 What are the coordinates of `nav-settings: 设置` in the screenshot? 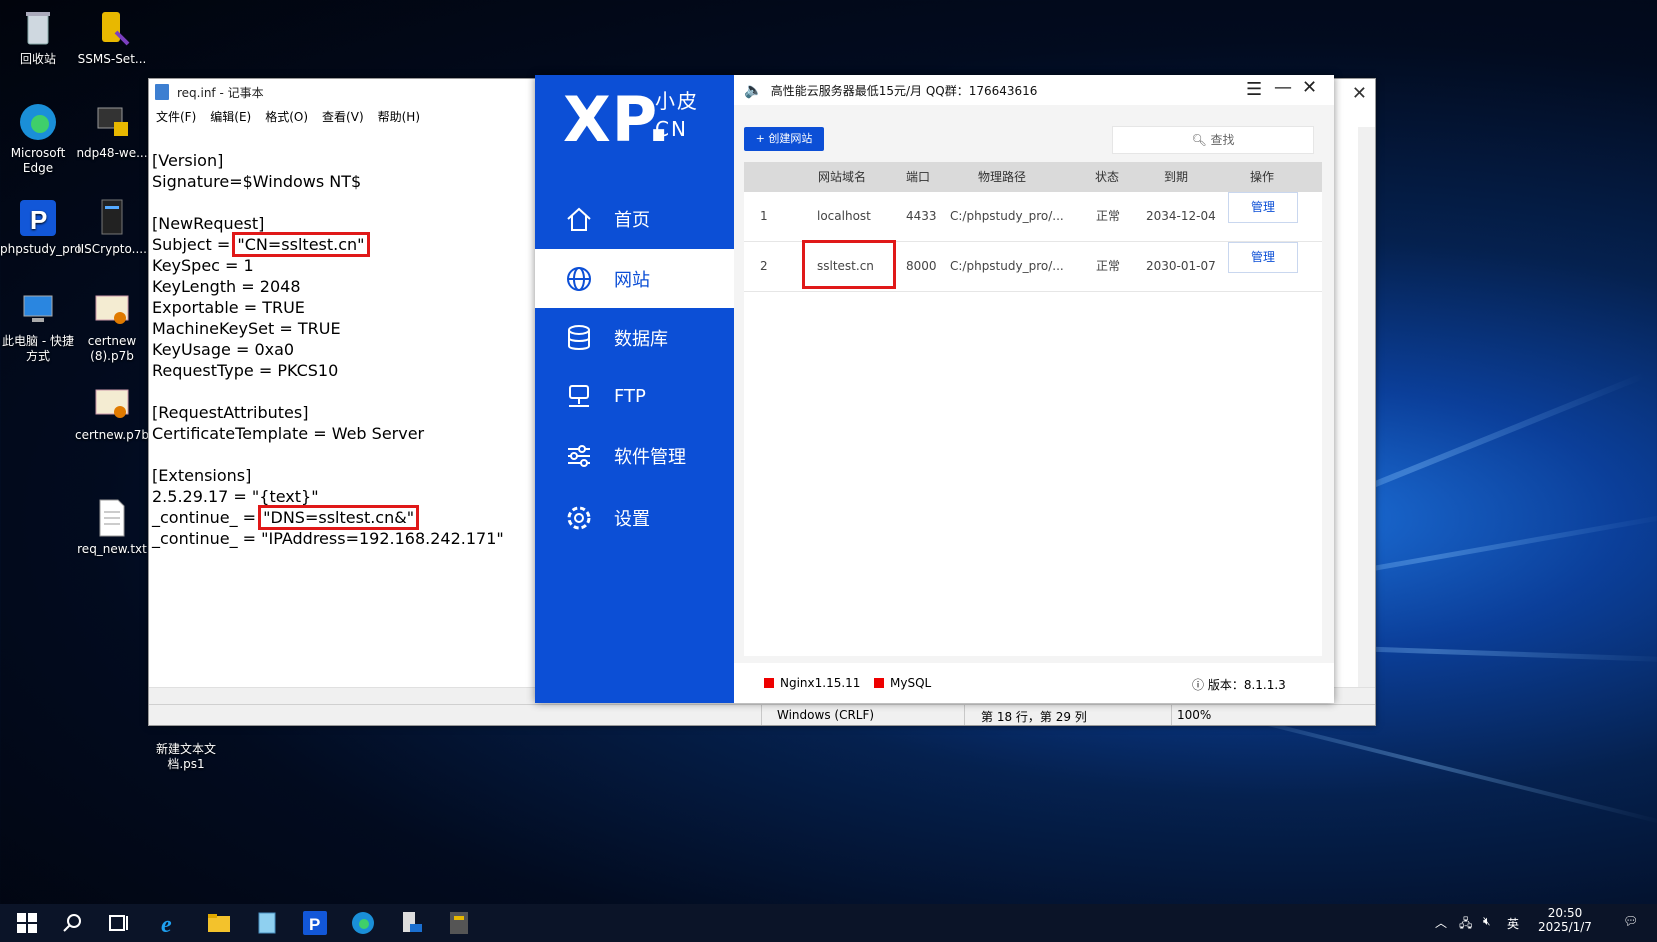 It's located at (634, 517).